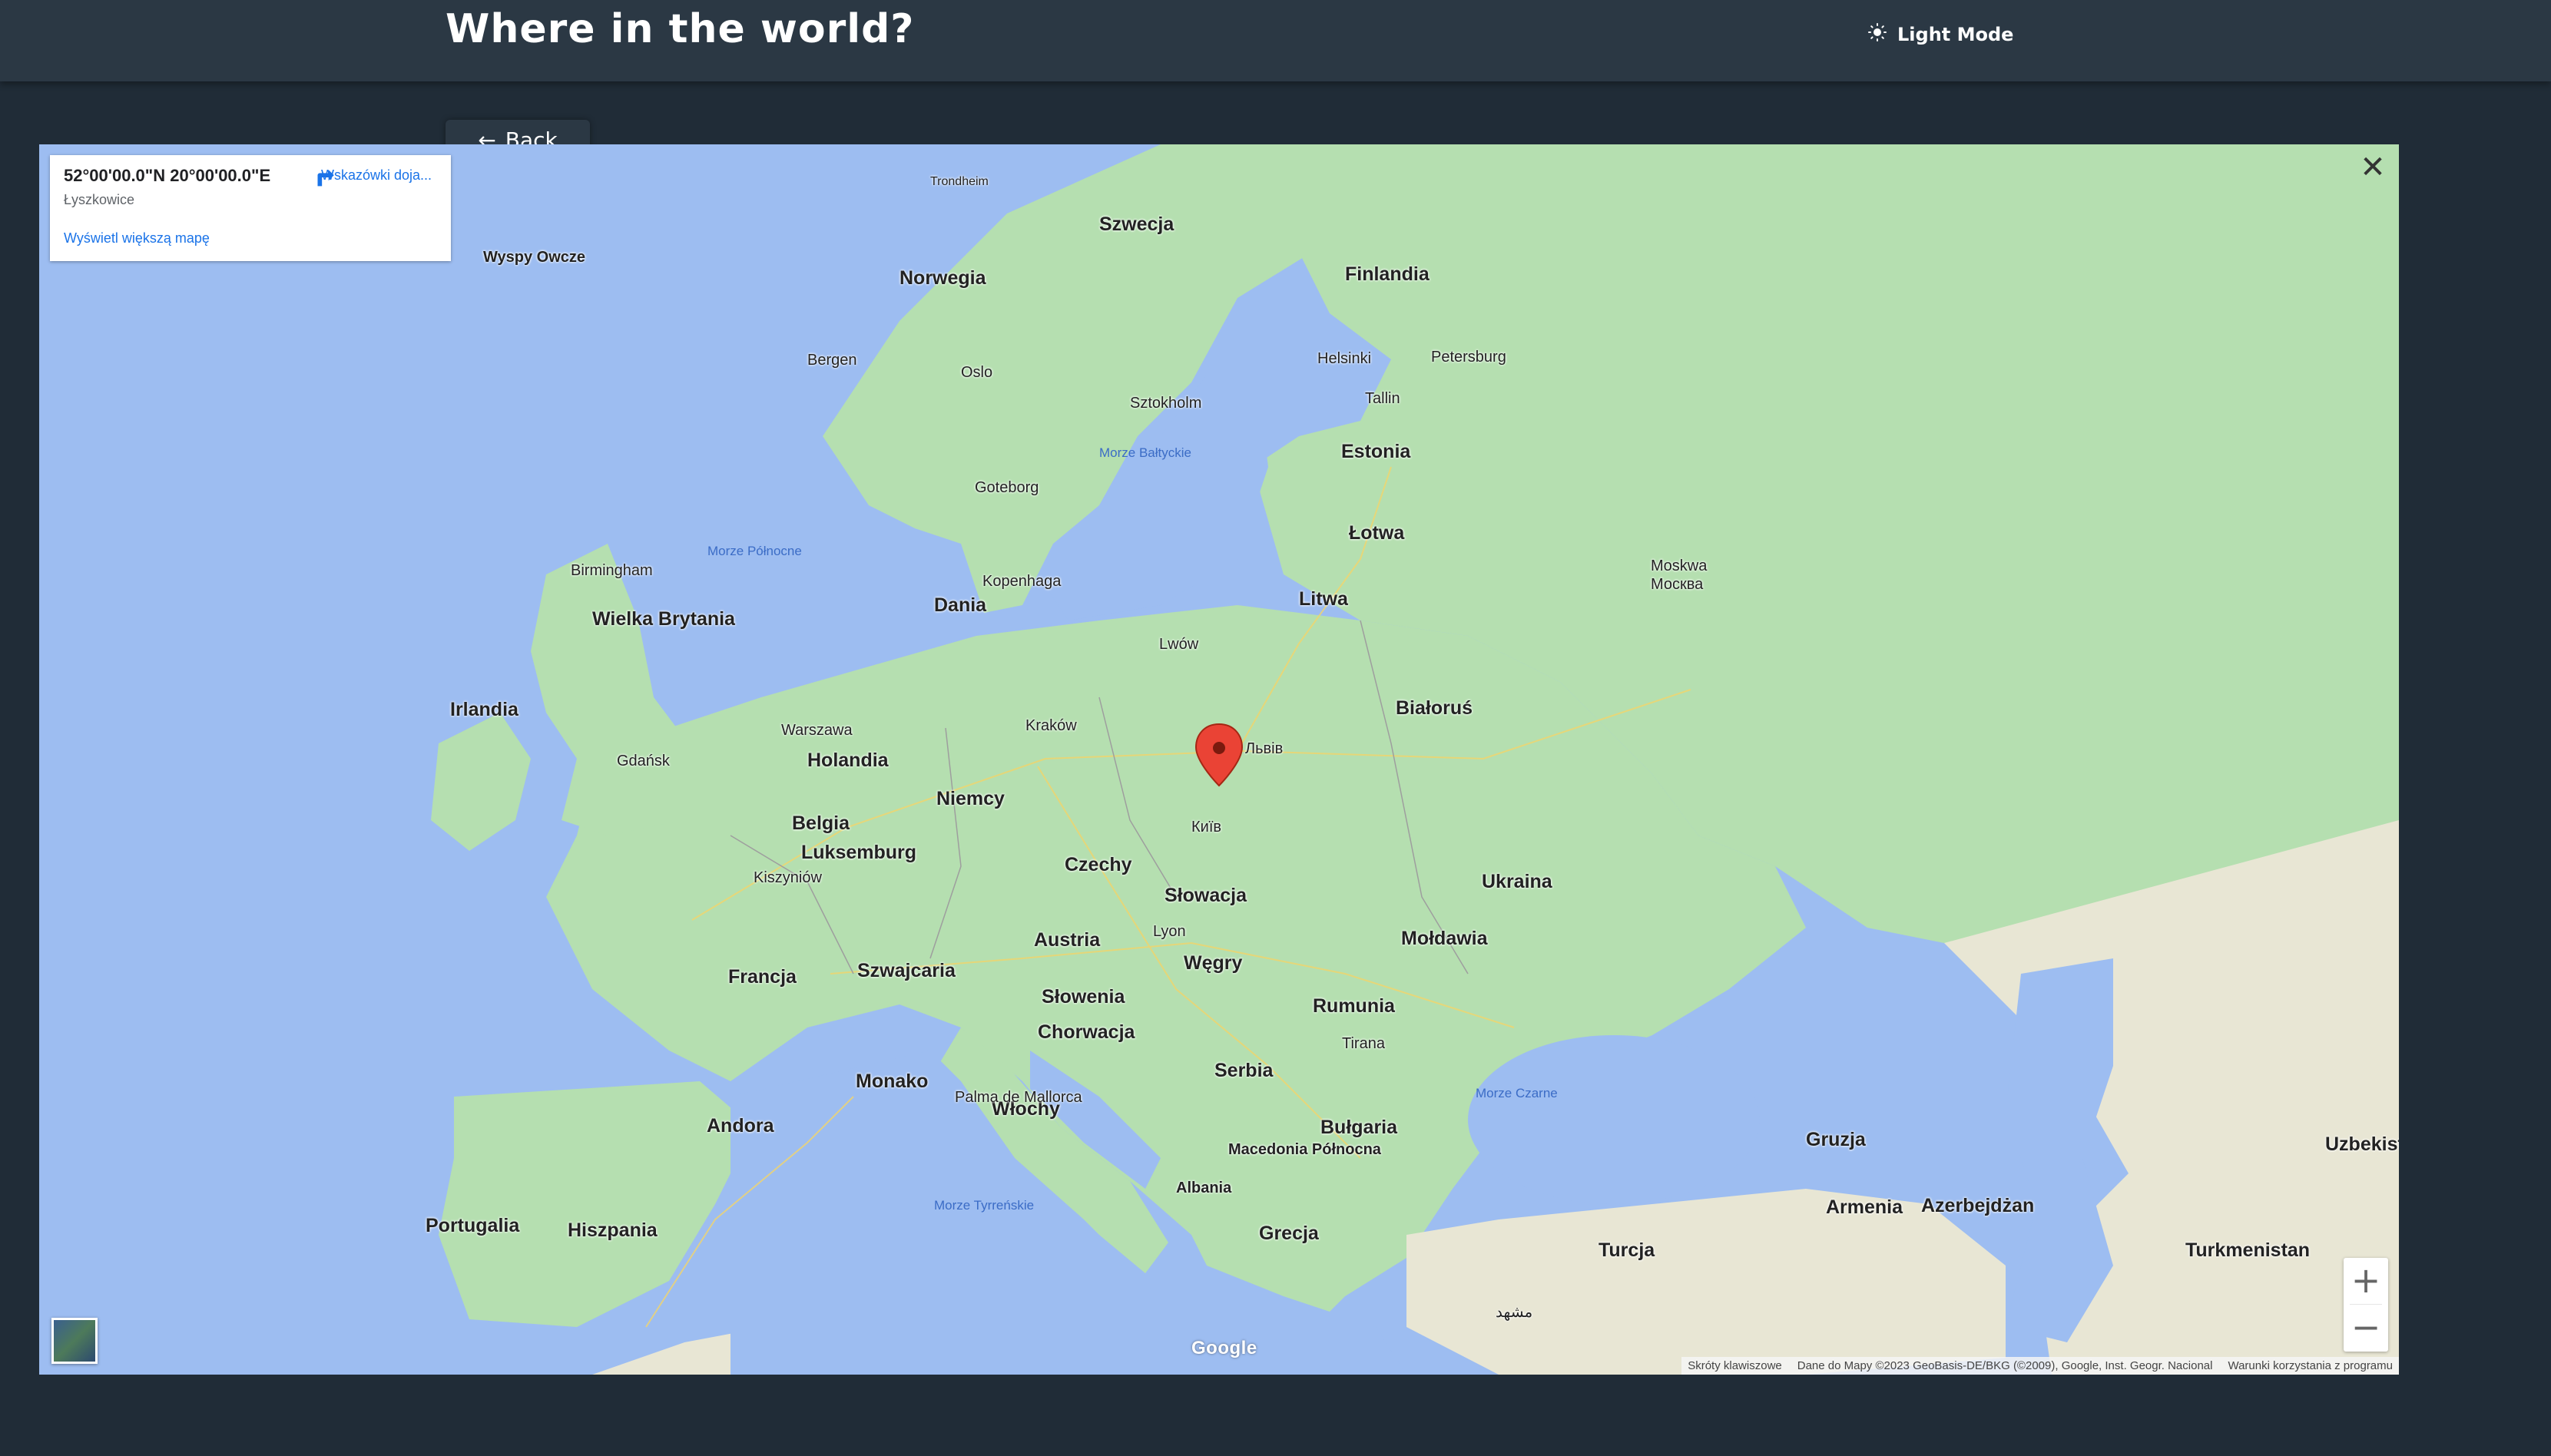 Image resolution: width=2551 pixels, height=1456 pixels. What do you see at coordinates (643, 761) in the screenshot?
I see `map-label-city: Gdańsk` at bounding box center [643, 761].